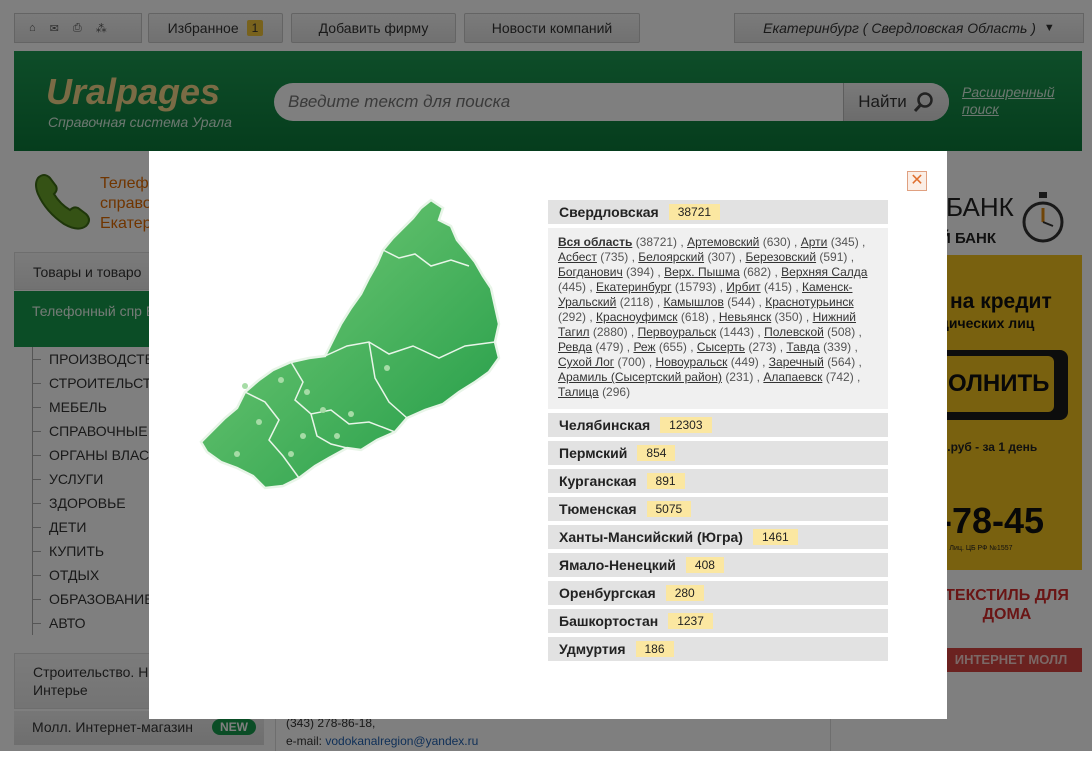 The width and height of the screenshot is (1092, 760). Describe the element at coordinates (721, 257) in the screenshot. I see `city-count: (307)` at that location.